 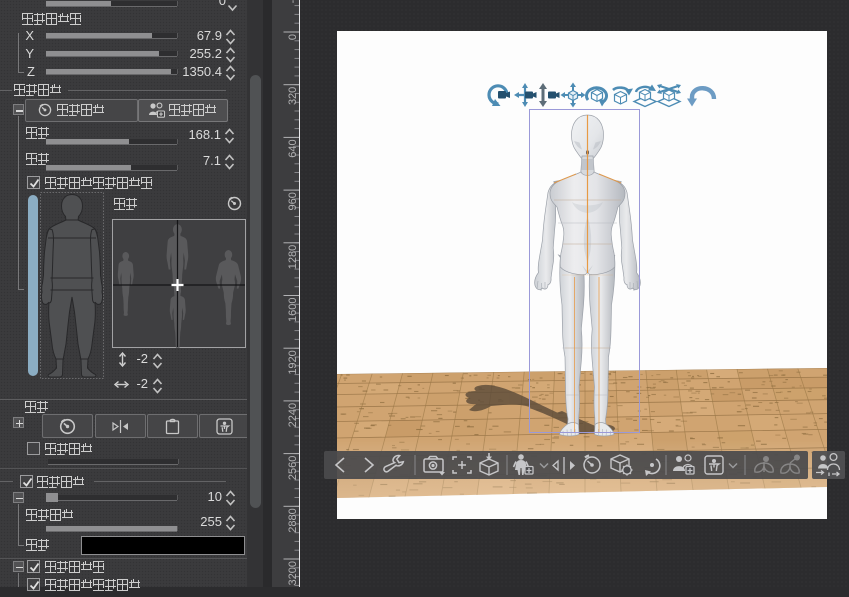 I want to click on svg-text: 640, so click(x=293, y=148).